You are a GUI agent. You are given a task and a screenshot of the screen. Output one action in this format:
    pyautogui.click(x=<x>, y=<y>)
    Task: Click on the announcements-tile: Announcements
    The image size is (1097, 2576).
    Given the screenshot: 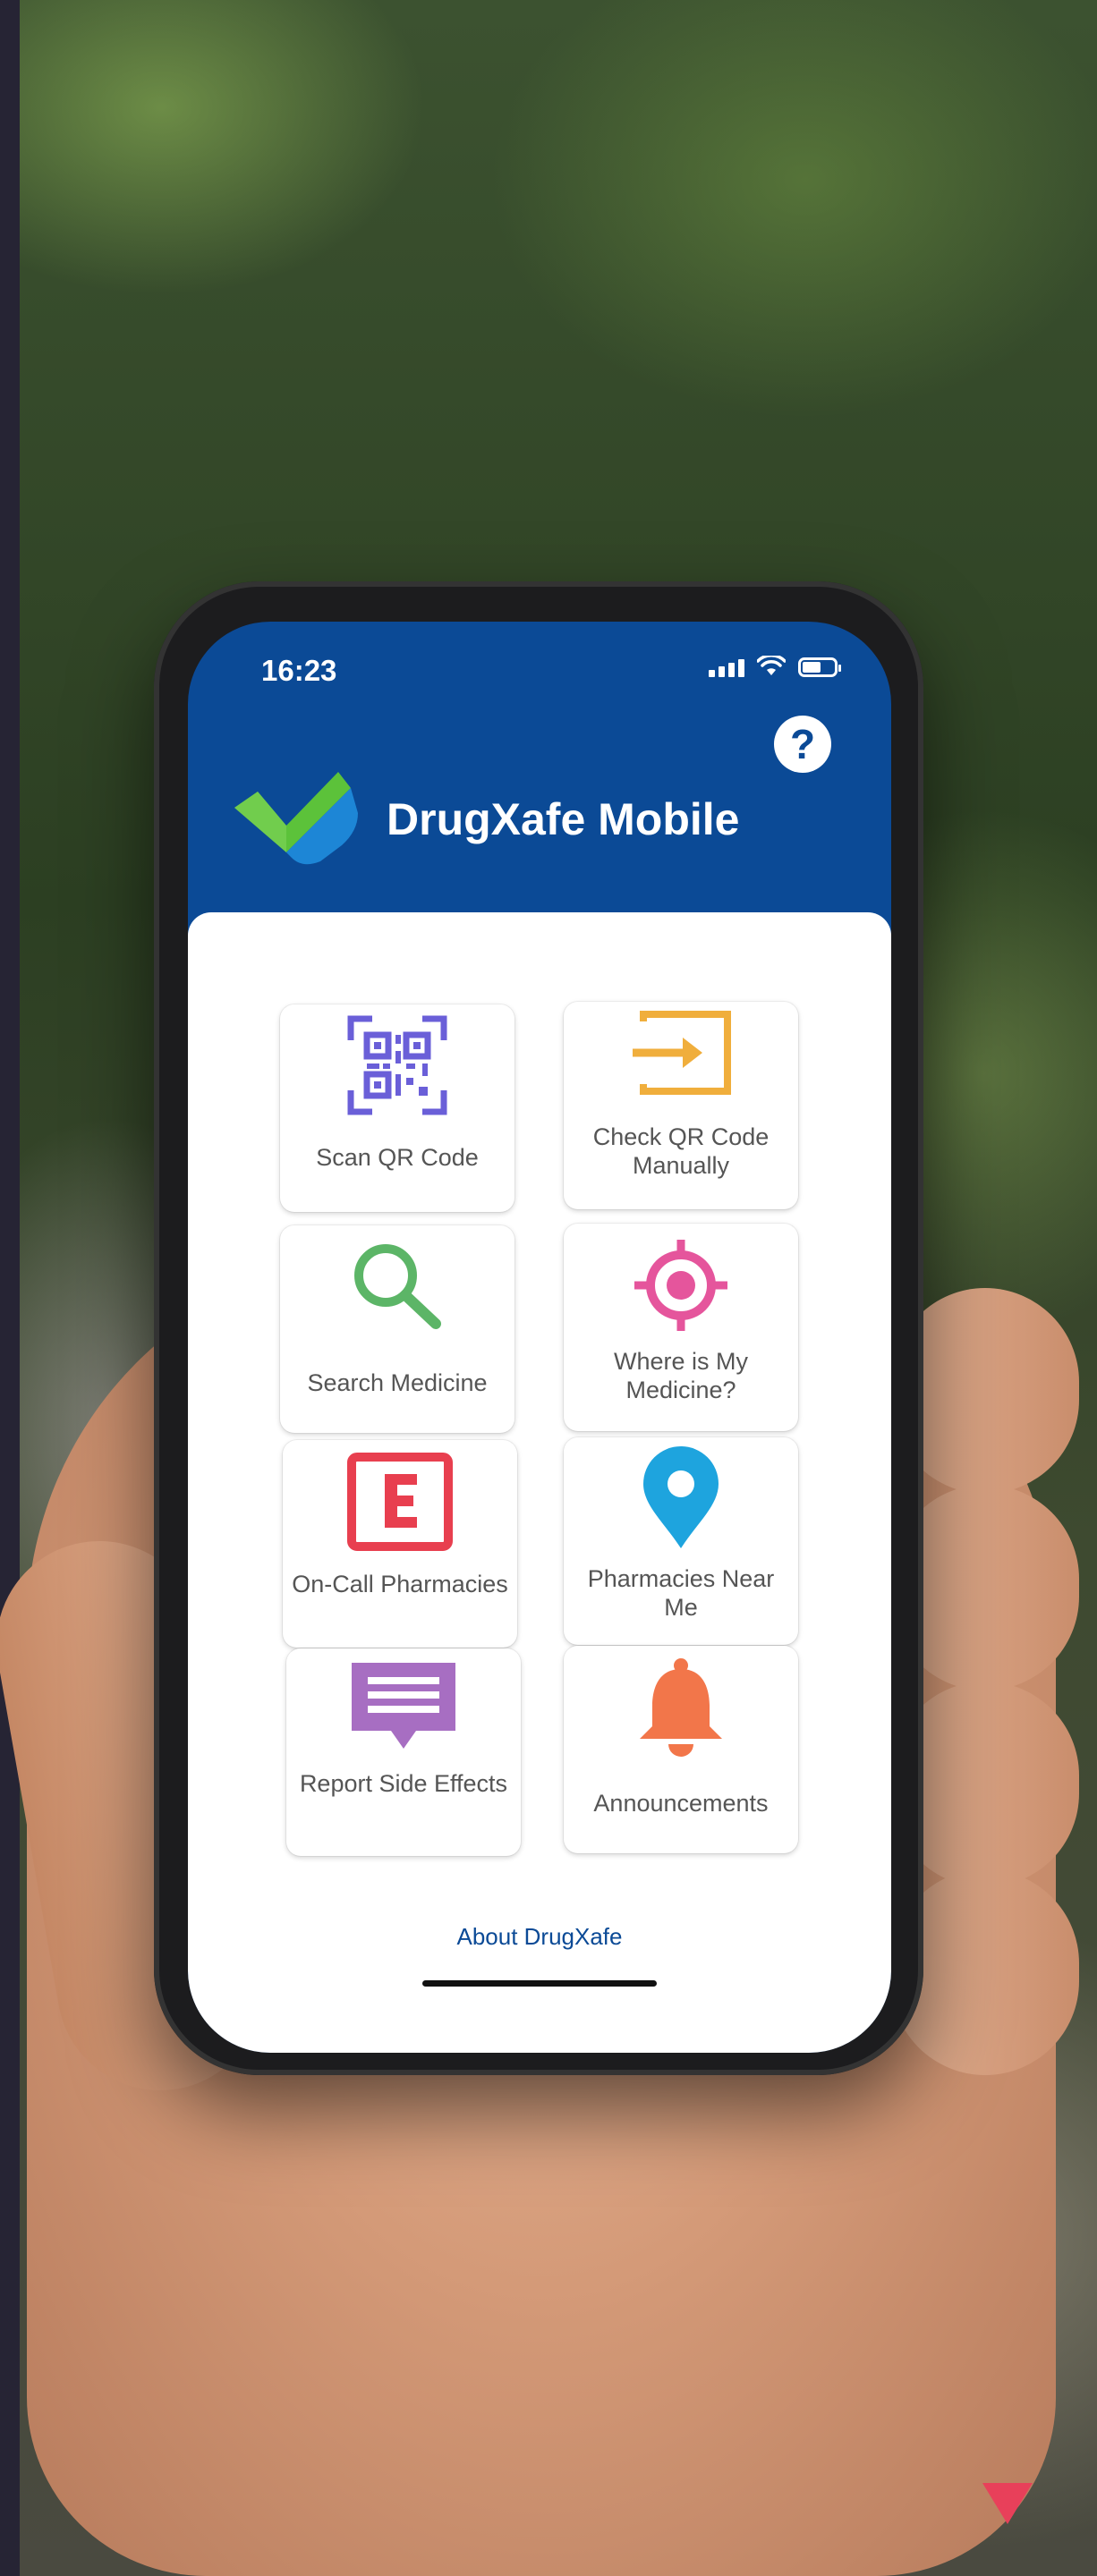 What is the action you would take?
    pyautogui.click(x=681, y=1749)
    